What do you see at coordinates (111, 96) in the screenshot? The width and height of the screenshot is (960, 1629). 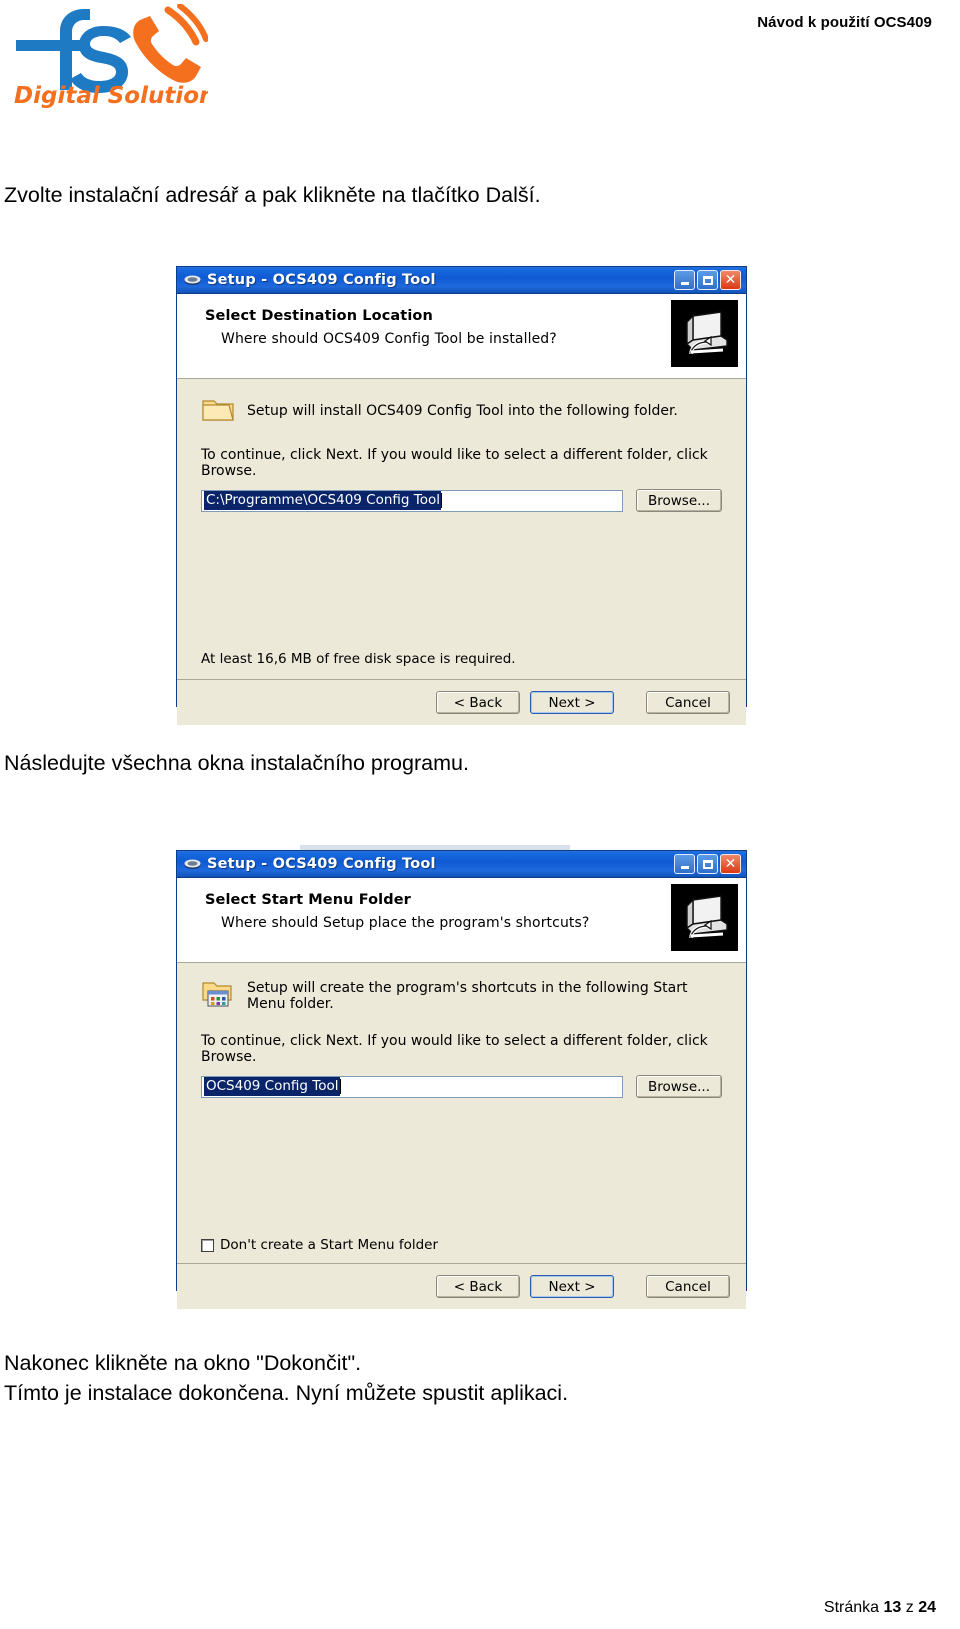 I see `logo-tagline-text: Digital Solutions` at bounding box center [111, 96].